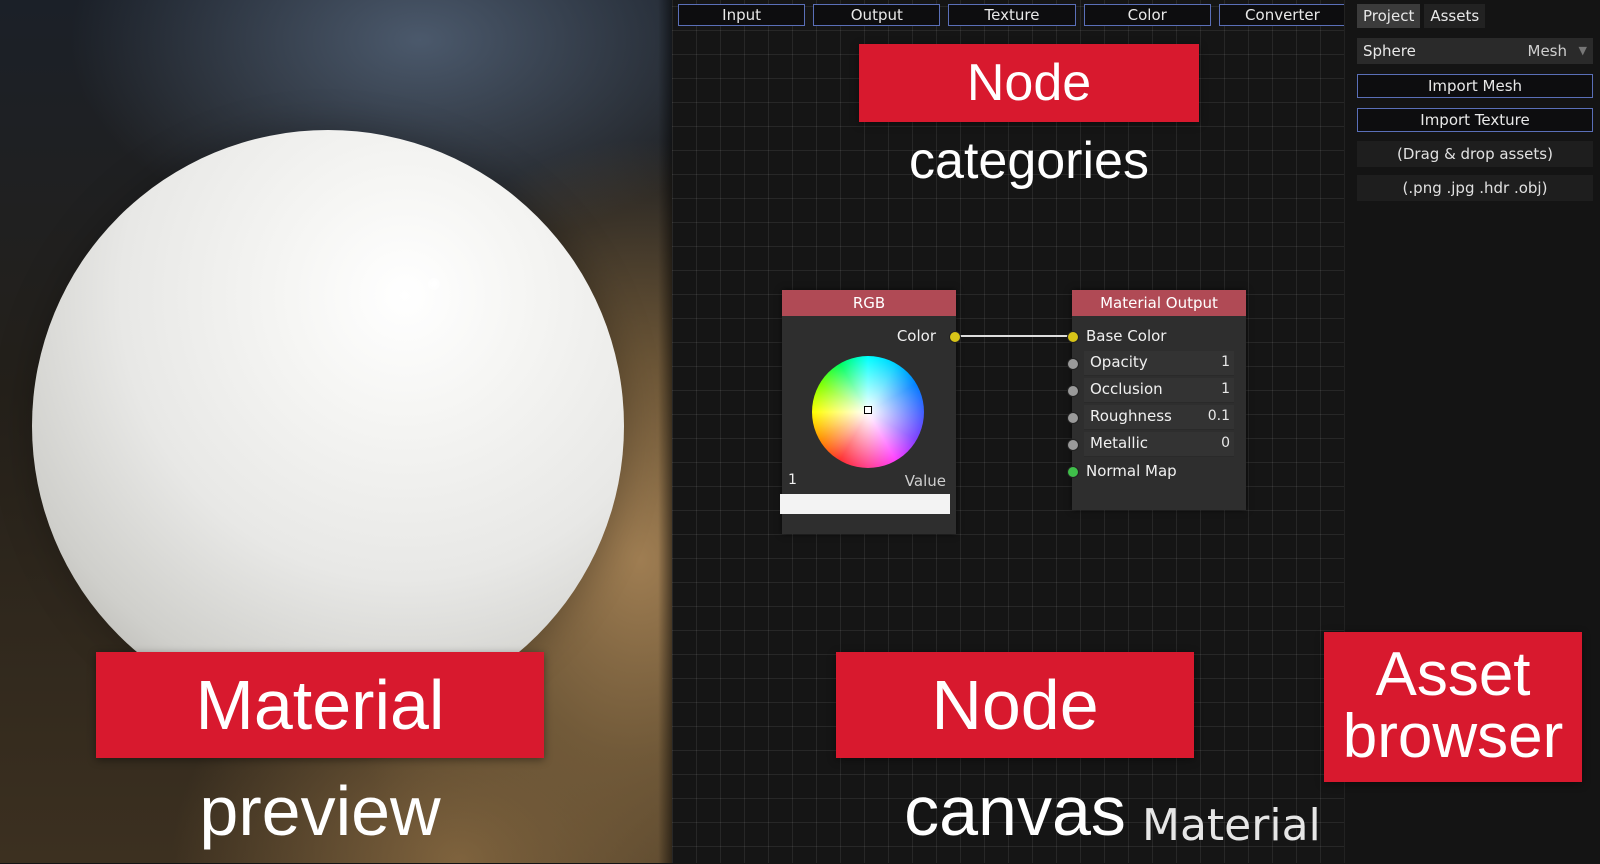 This screenshot has width=1600, height=864. Describe the element at coordinates (1475, 86) in the screenshot. I see `import-mesh-button: Import Mesh` at that location.